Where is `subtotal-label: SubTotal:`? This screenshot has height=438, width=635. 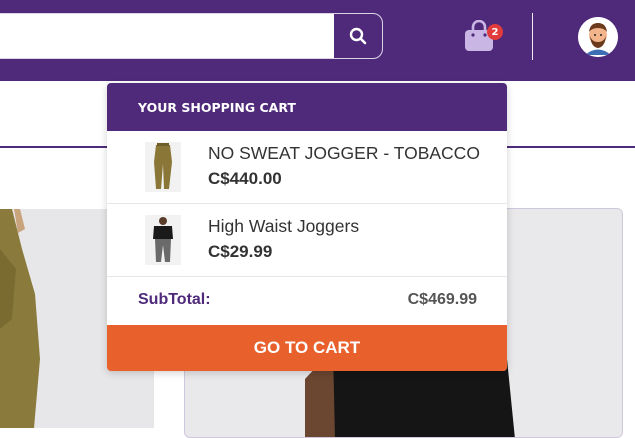 subtotal-label: SubTotal: is located at coordinates (174, 299).